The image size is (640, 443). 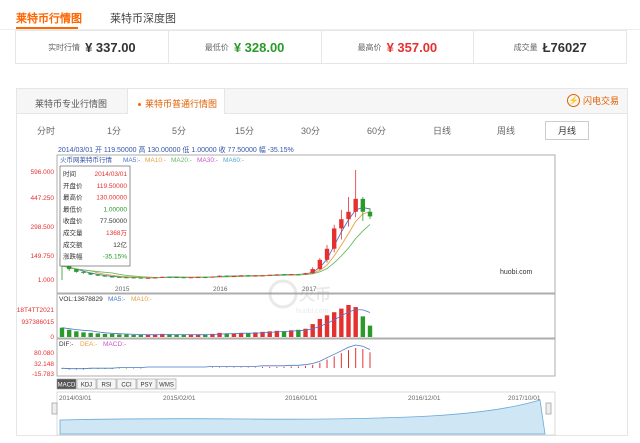 What do you see at coordinates (43, 172) in the screenshot?
I see `y-tick: 596.000` at bounding box center [43, 172].